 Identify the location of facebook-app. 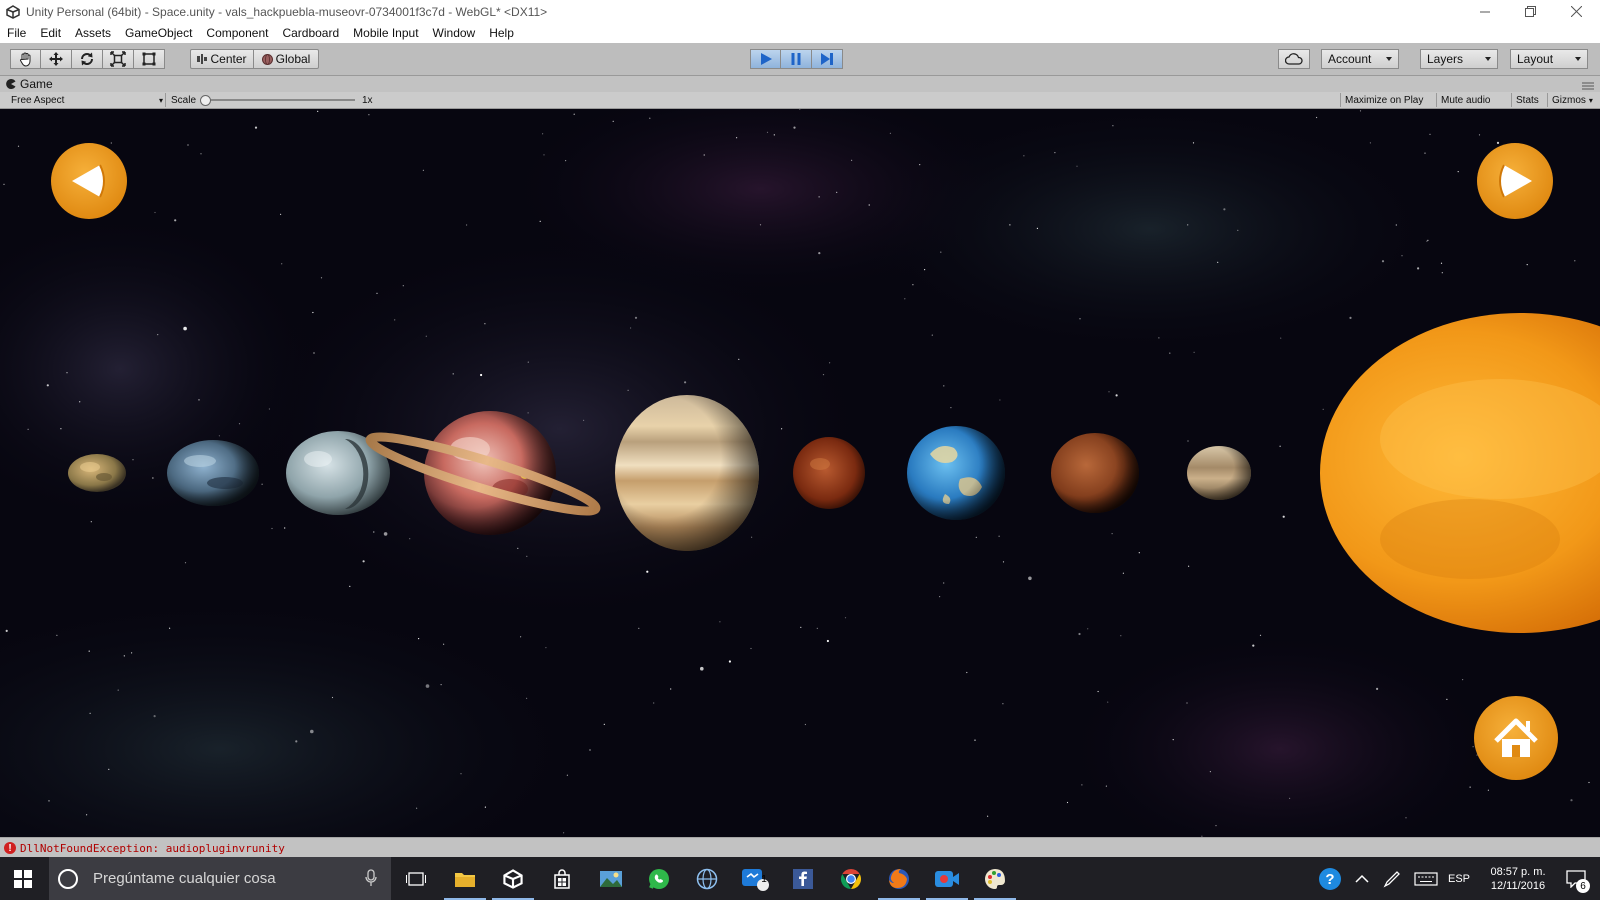
(803, 878).